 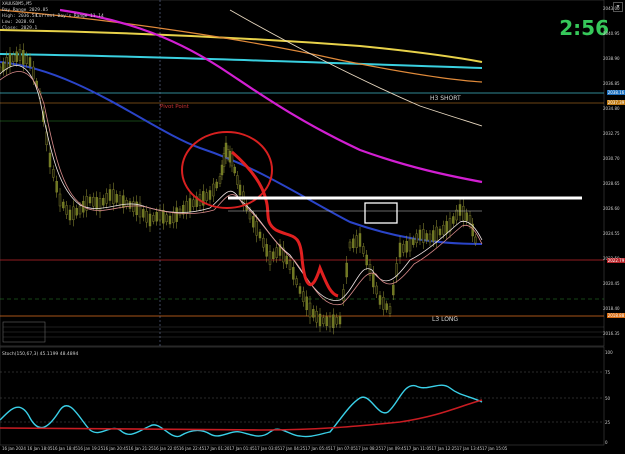 I want to click on price-axis-label: 2024.55, so click(x=611, y=233).